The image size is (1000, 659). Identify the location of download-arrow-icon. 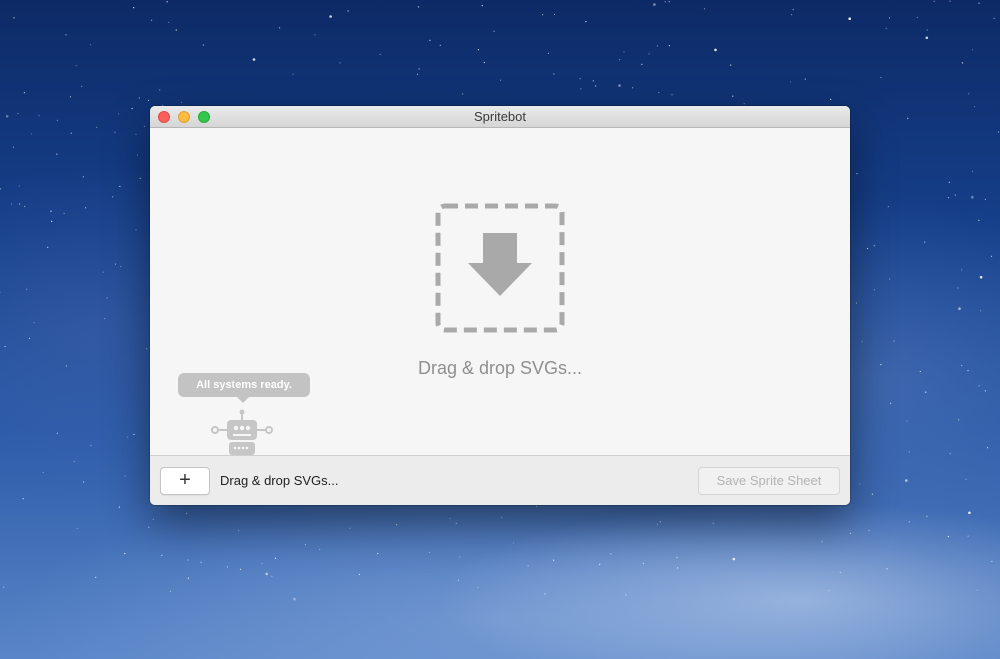
(500, 268).